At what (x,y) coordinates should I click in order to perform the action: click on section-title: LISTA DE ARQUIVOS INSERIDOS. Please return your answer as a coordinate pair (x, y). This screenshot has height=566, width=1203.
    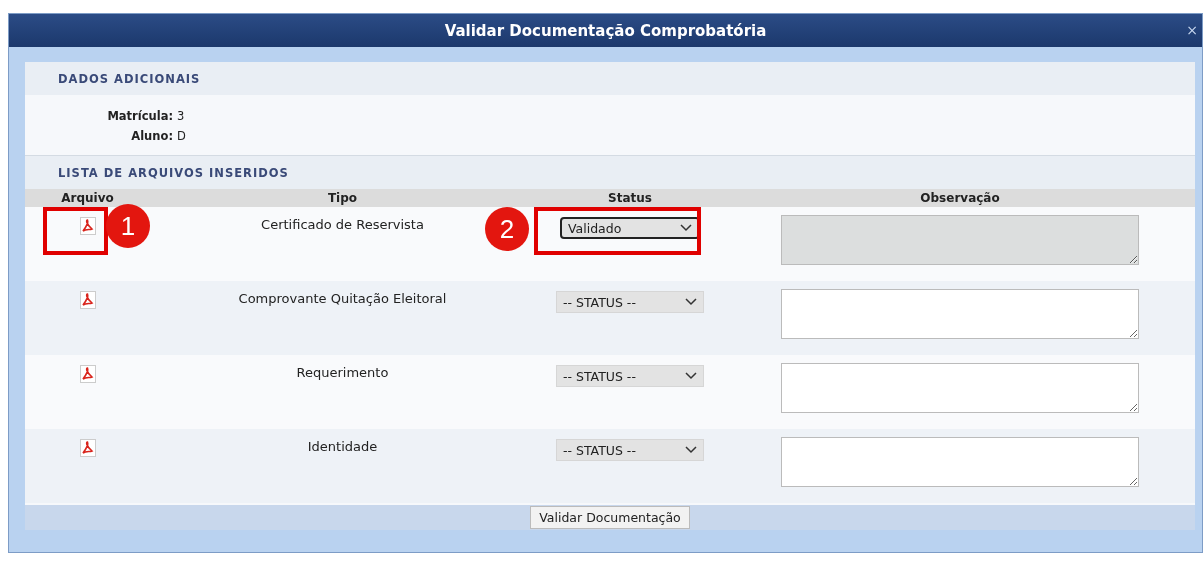
    Looking at the image, I should click on (173, 172).